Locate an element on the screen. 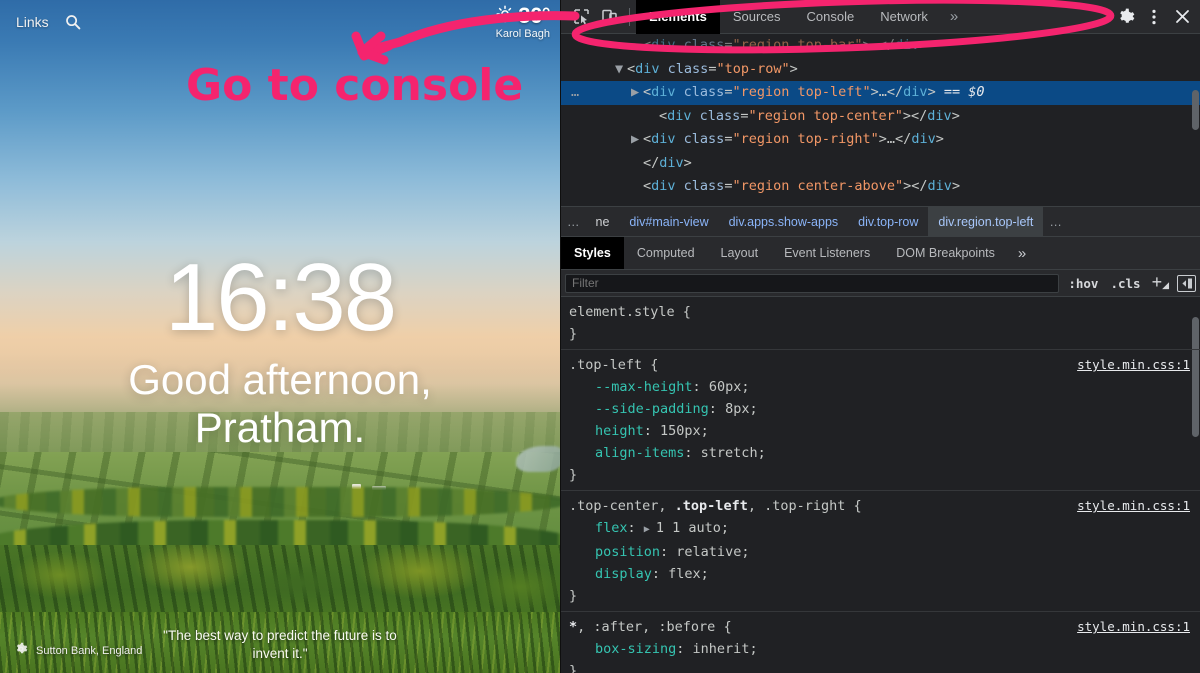 The image size is (1200, 673). dom-token: == $0 is located at coordinates (960, 92).